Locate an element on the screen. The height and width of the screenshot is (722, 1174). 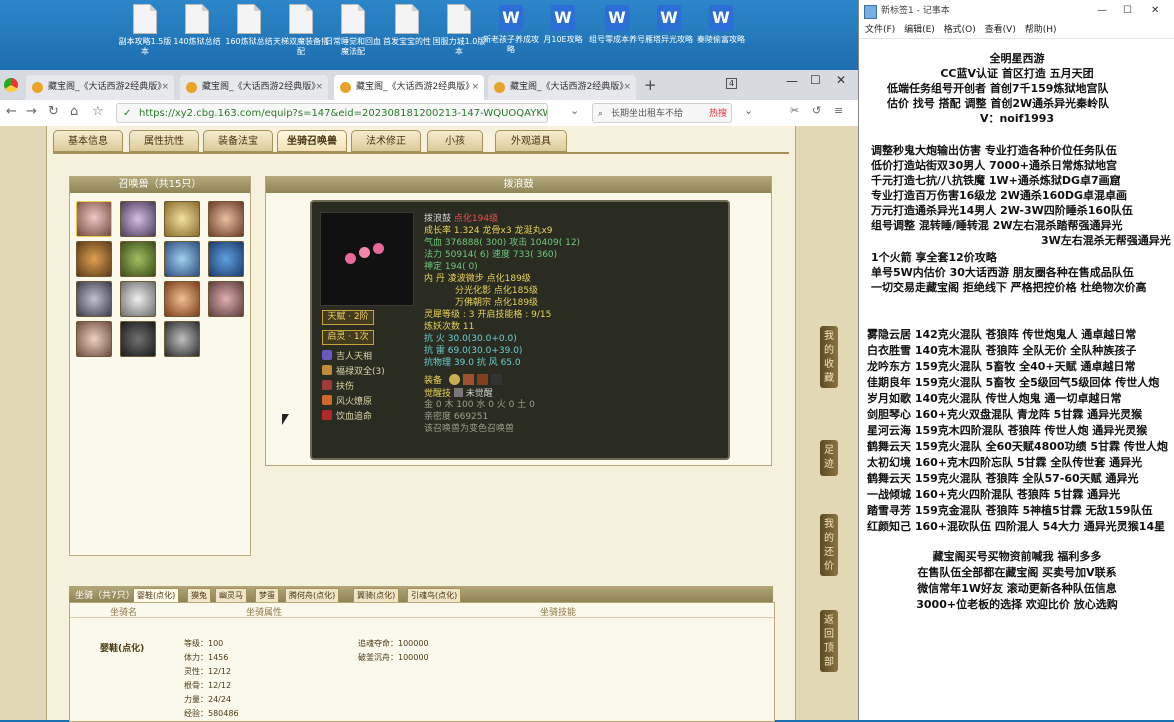
tab-appearance: 外观道具 is located at coordinates (531, 141).